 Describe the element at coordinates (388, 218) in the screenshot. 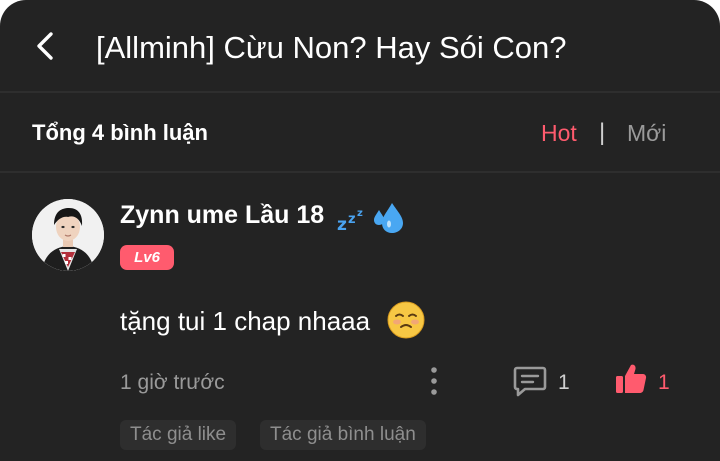

I see `sweat-droplets-icon` at that location.